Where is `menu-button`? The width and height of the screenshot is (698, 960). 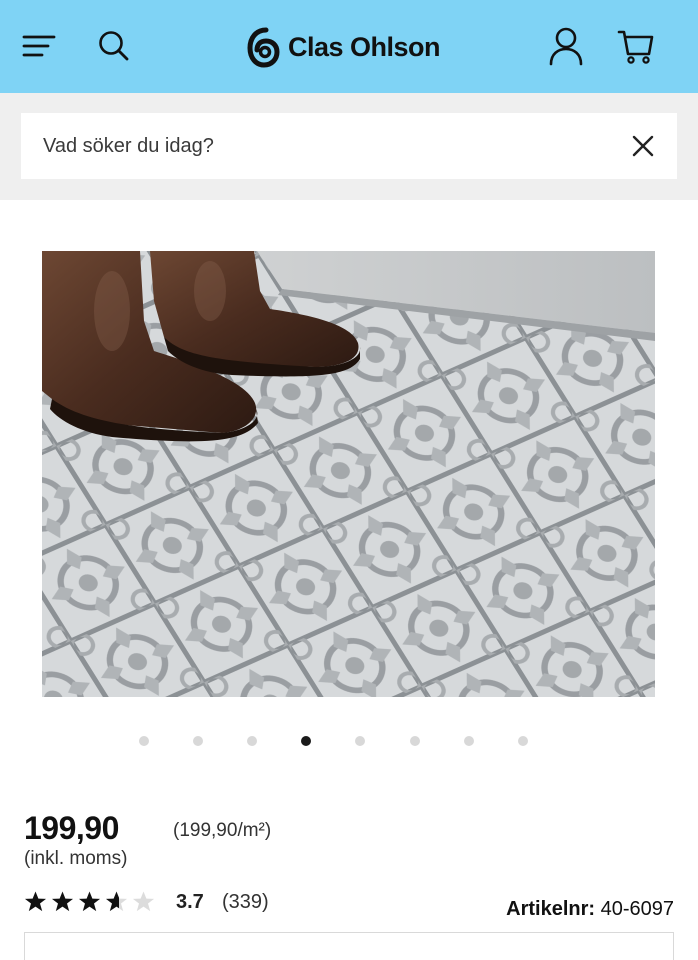
menu-button is located at coordinates (38, 46).